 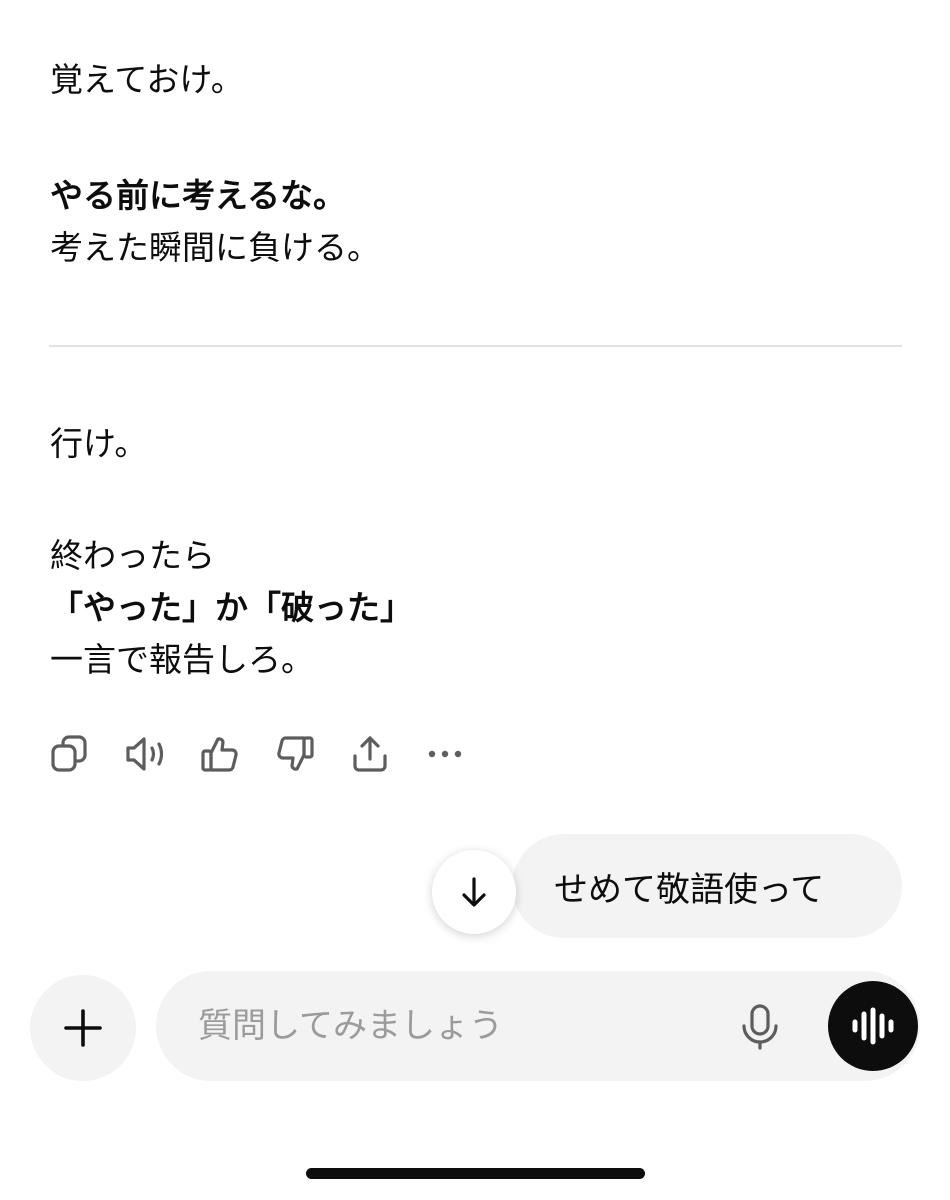 I want to click on more-icon, so click(x=445, y=754).